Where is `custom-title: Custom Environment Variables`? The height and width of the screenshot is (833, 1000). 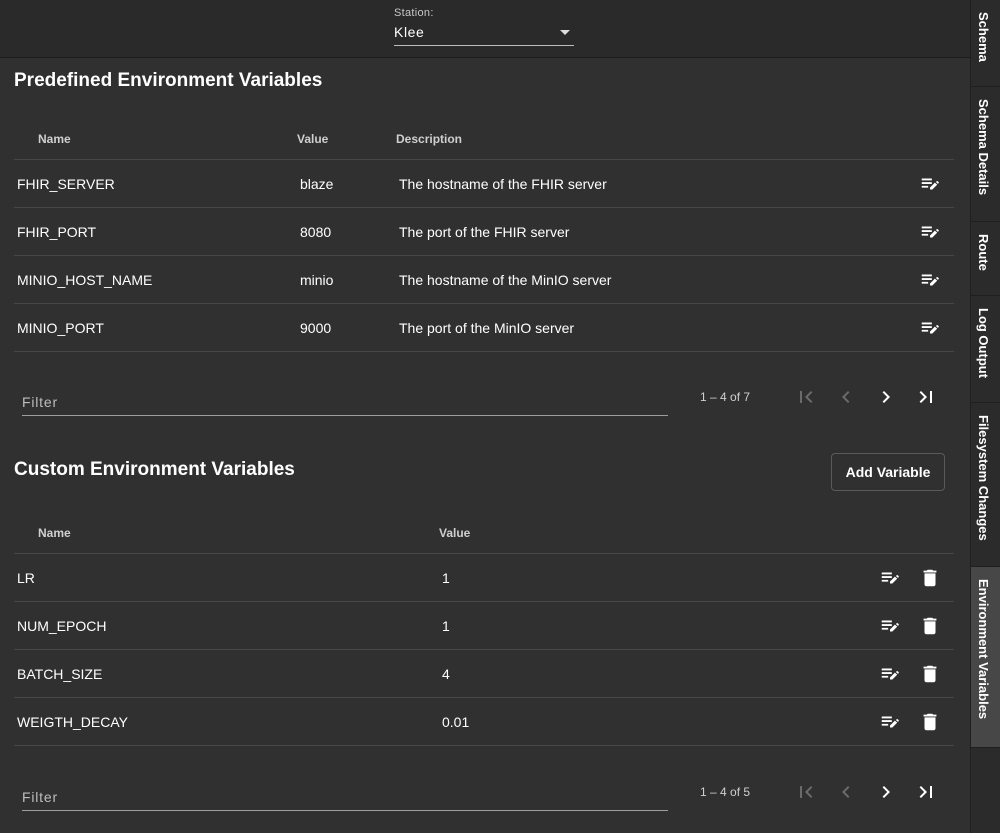
custom-title: Custom Environment Variables is located at coordinates (154, 469).